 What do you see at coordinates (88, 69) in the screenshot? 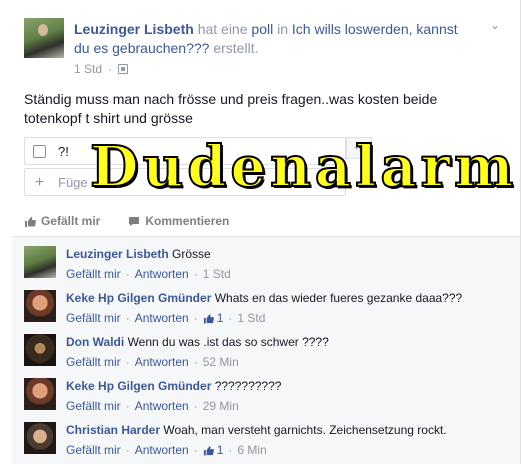
I see `post-timestamp: 1 Std` at bounding box center [88, 69].